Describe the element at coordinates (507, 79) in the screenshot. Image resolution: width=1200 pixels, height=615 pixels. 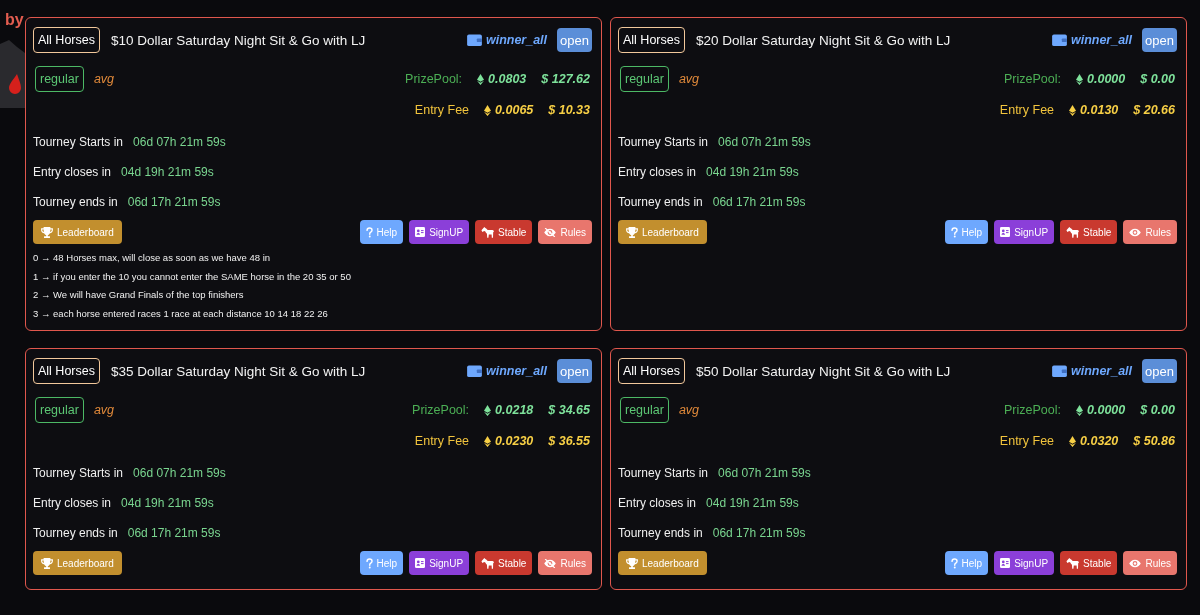
I see `prize-pool-eth: 0.0803` at that location.